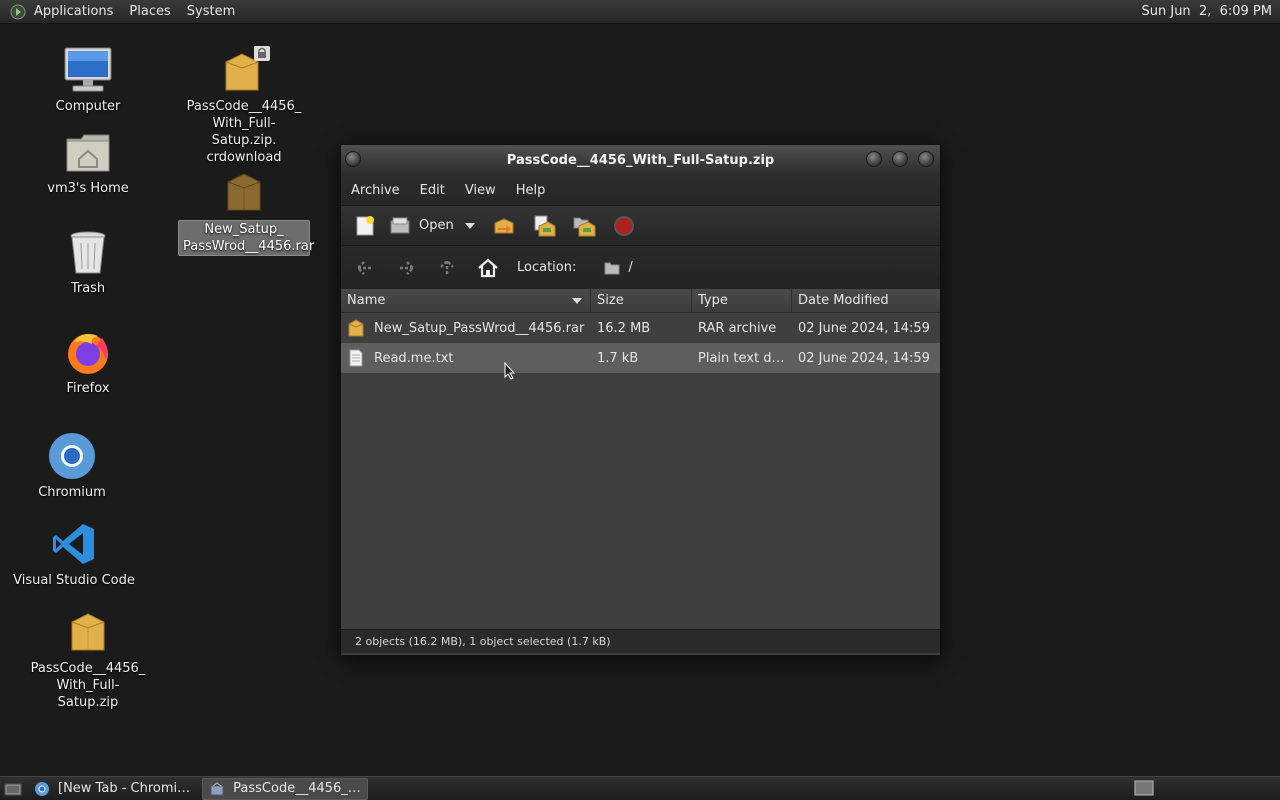  I want to click on window-toolbar: Open, so click(640, 225).